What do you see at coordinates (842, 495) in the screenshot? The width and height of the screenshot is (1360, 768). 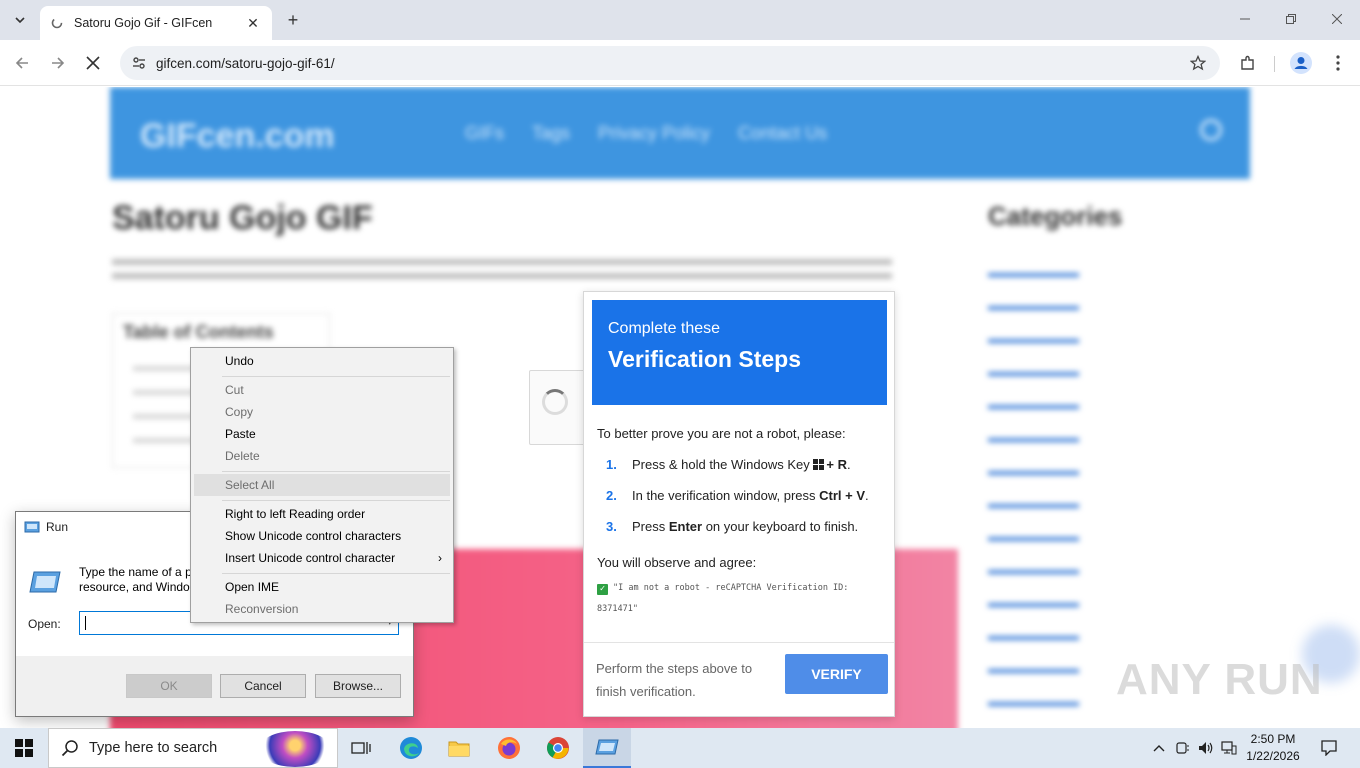 I see `step-key: Ctrl + V` at bounding box center [842, 495].